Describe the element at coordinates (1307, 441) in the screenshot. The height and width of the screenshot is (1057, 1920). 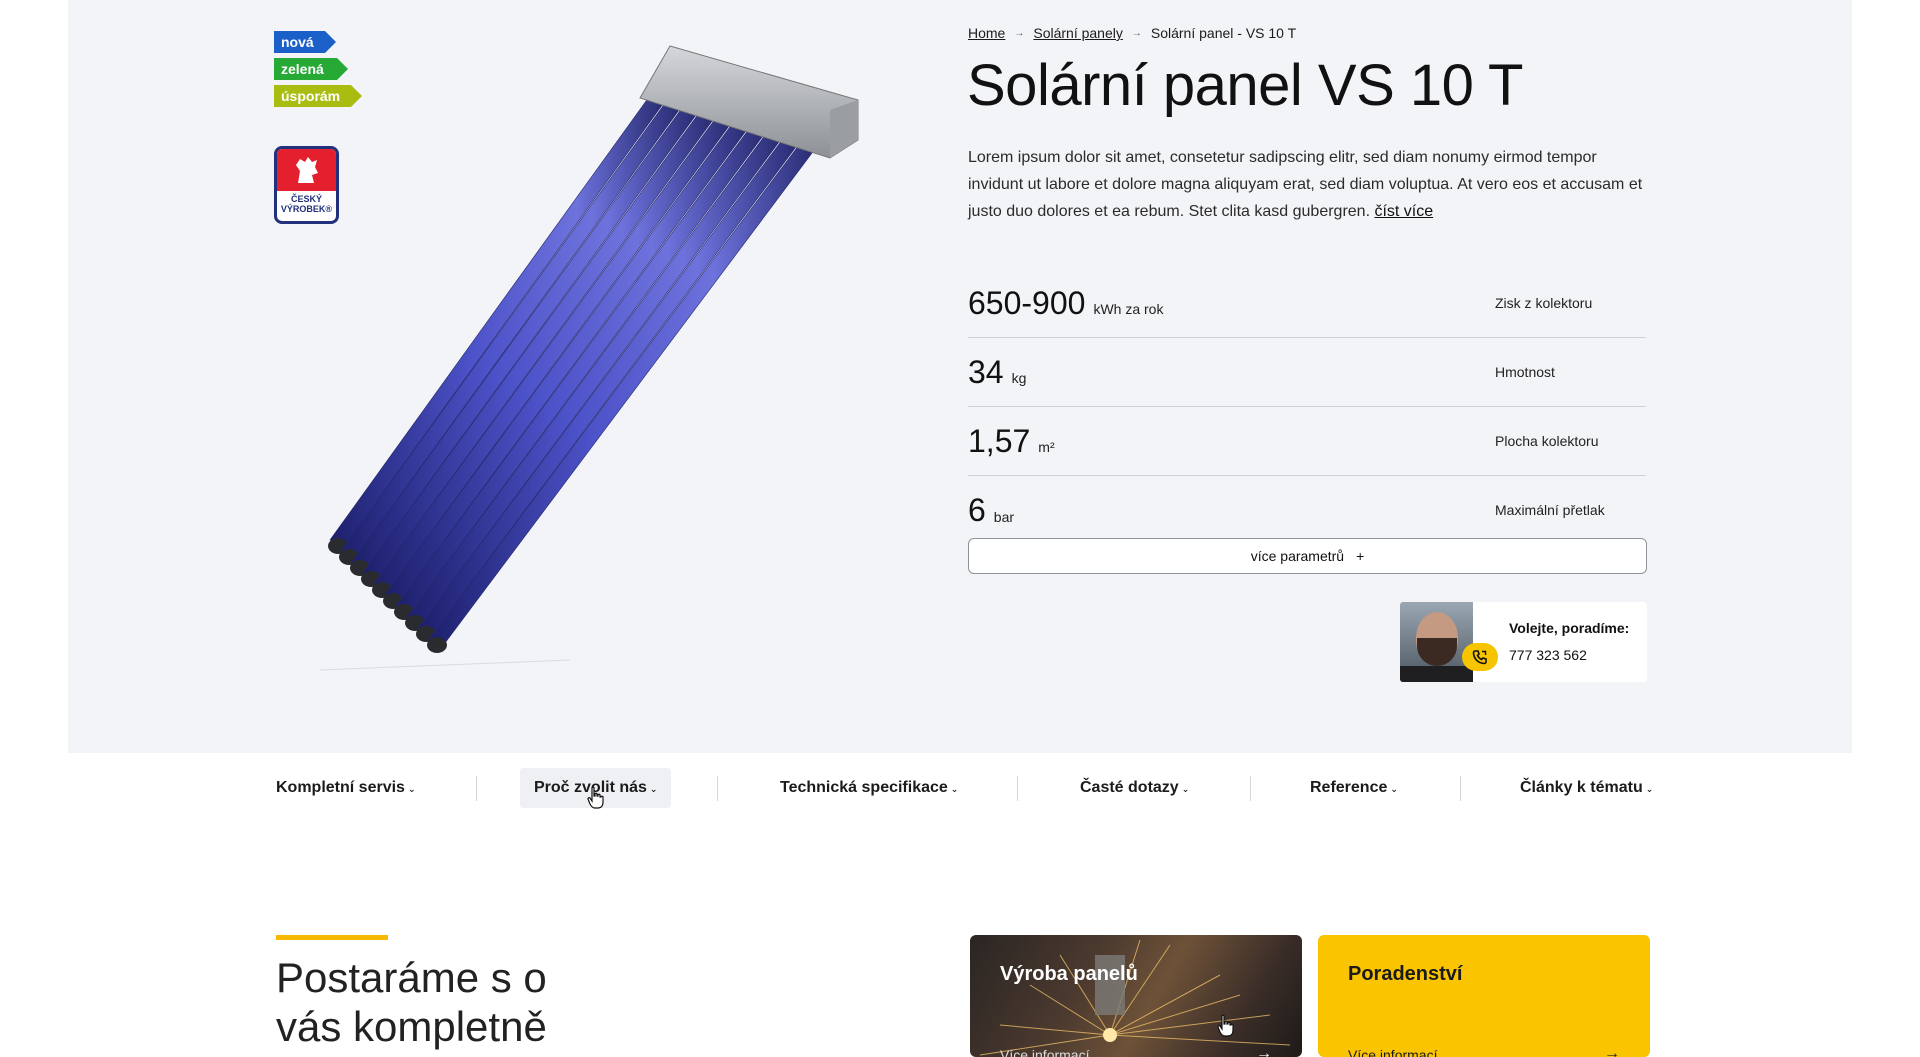
I see `parameter-row: 1,57 m² Plocha kolektoru` at that location.